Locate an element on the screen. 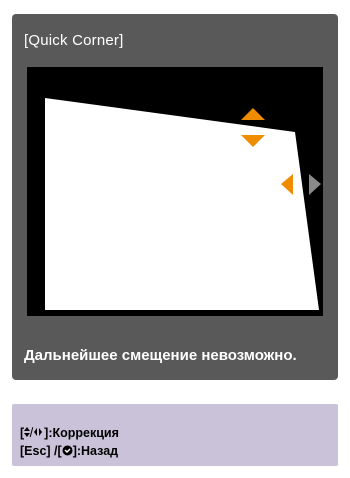 This screenshot has width=350, height=478. help-bar: [ ]:Коррекция [Esc] /[ ]:Назад is located at coordinates (175, 435).